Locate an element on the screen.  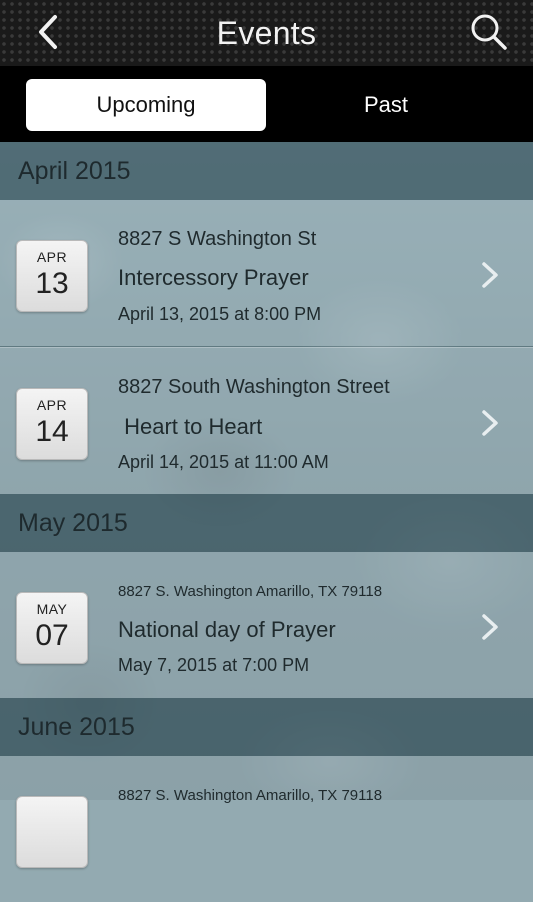
chevron-left-icon is located at coordinates (48, 32).